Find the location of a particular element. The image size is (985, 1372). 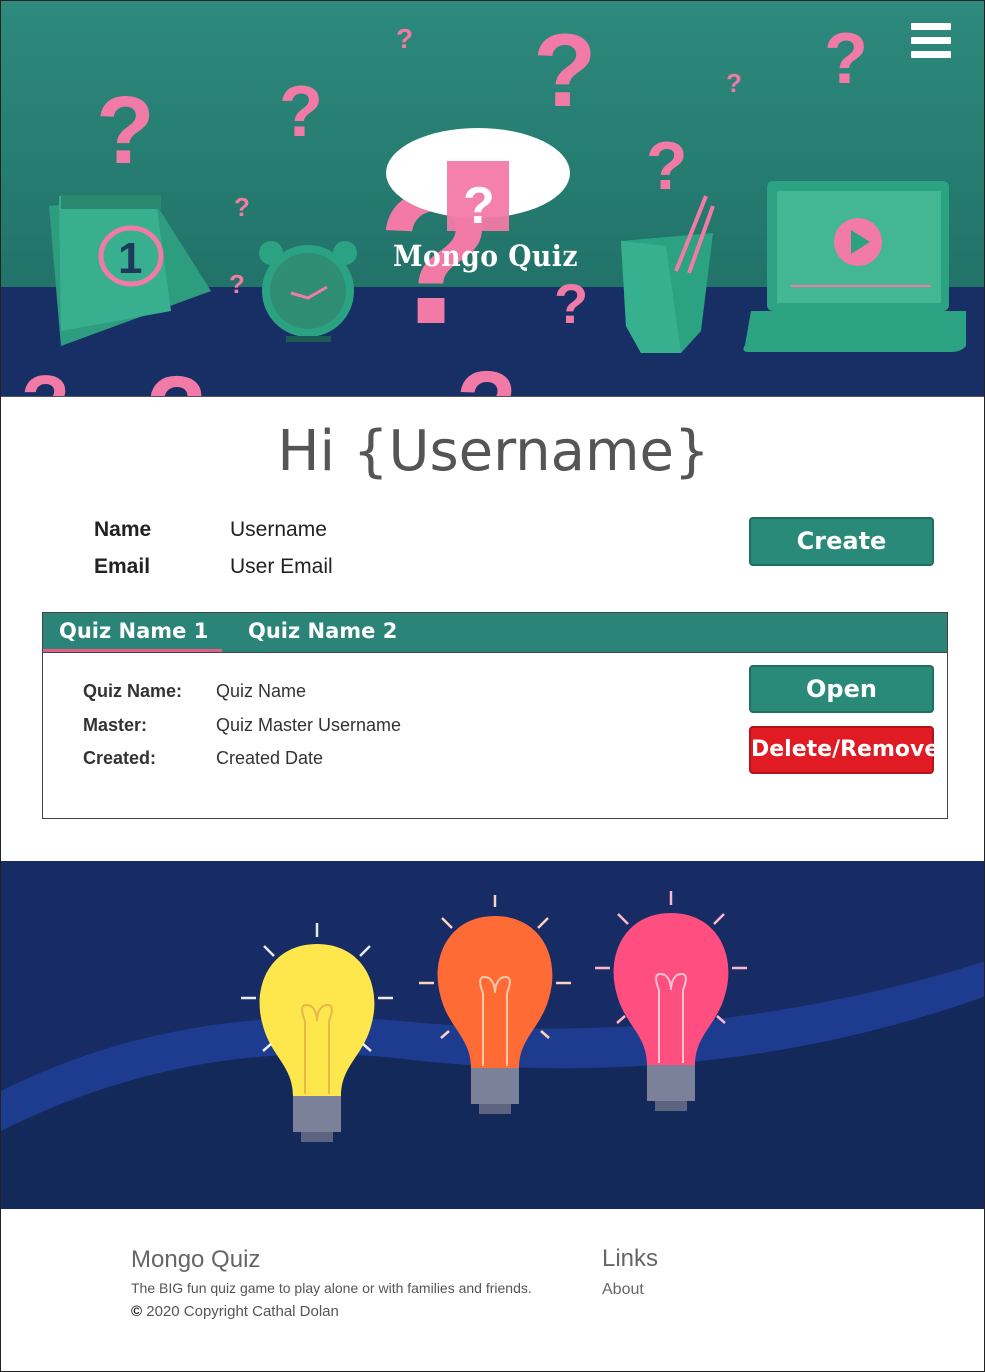

hamburger-menu-icon is located at coordinates (931, 41).